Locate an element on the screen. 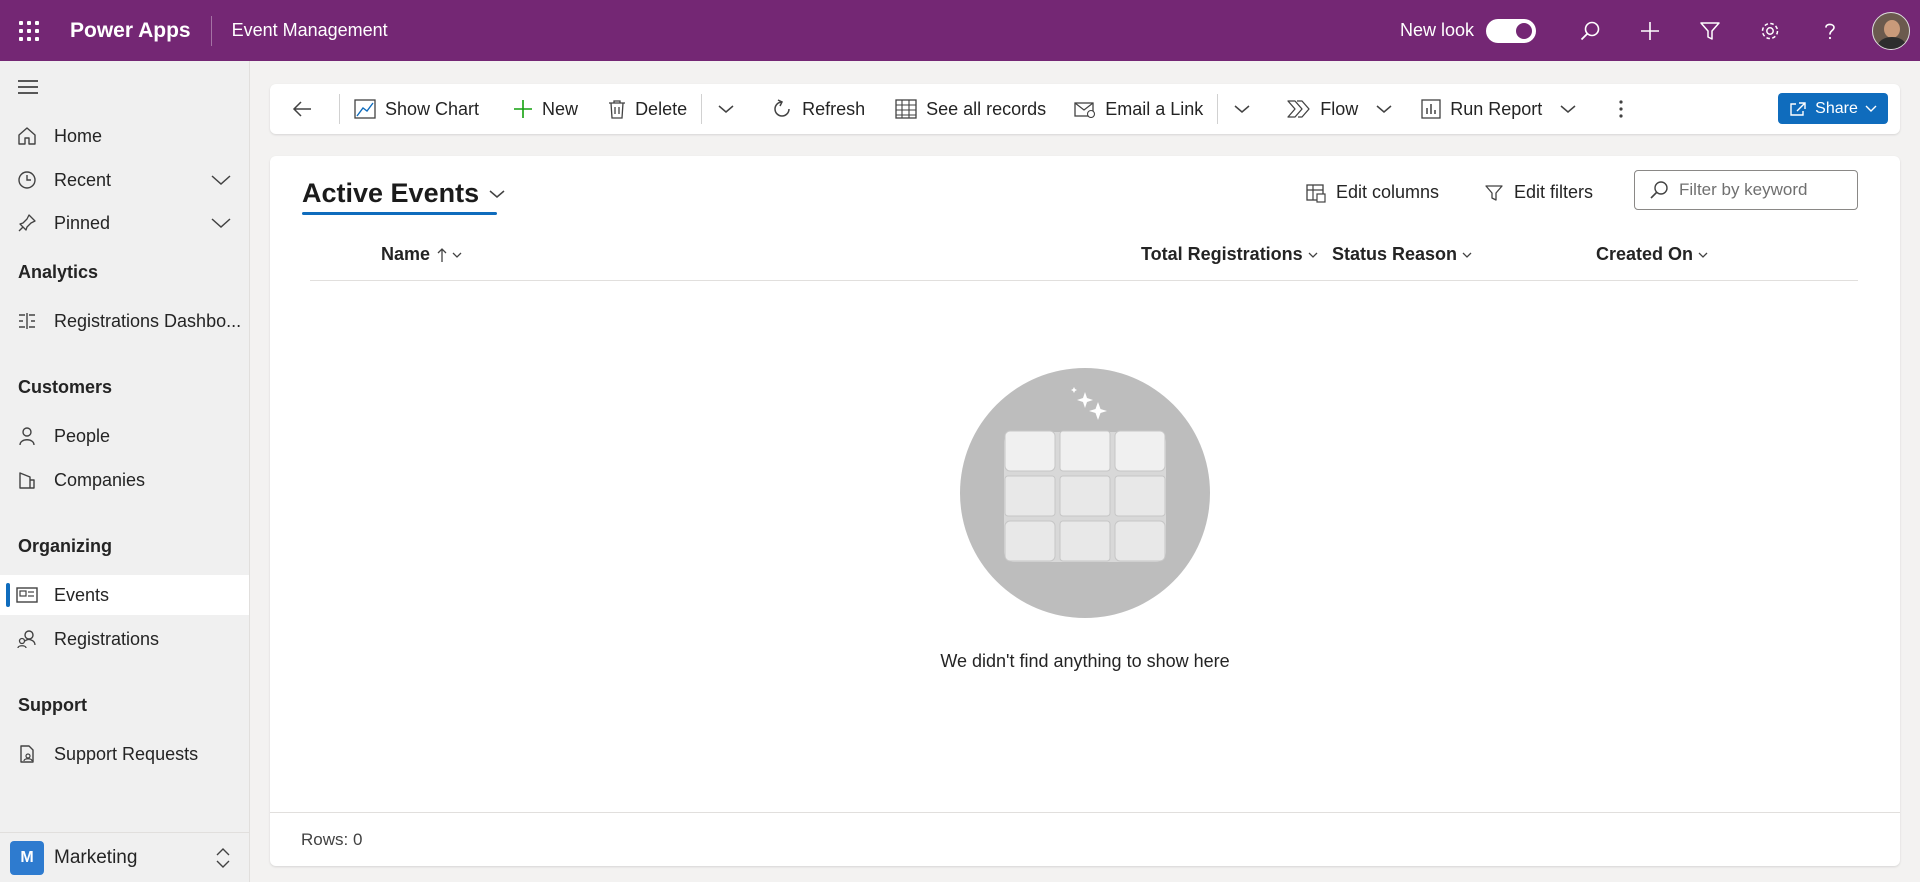  delete-button: Delete is located at coordinates (647, 109).